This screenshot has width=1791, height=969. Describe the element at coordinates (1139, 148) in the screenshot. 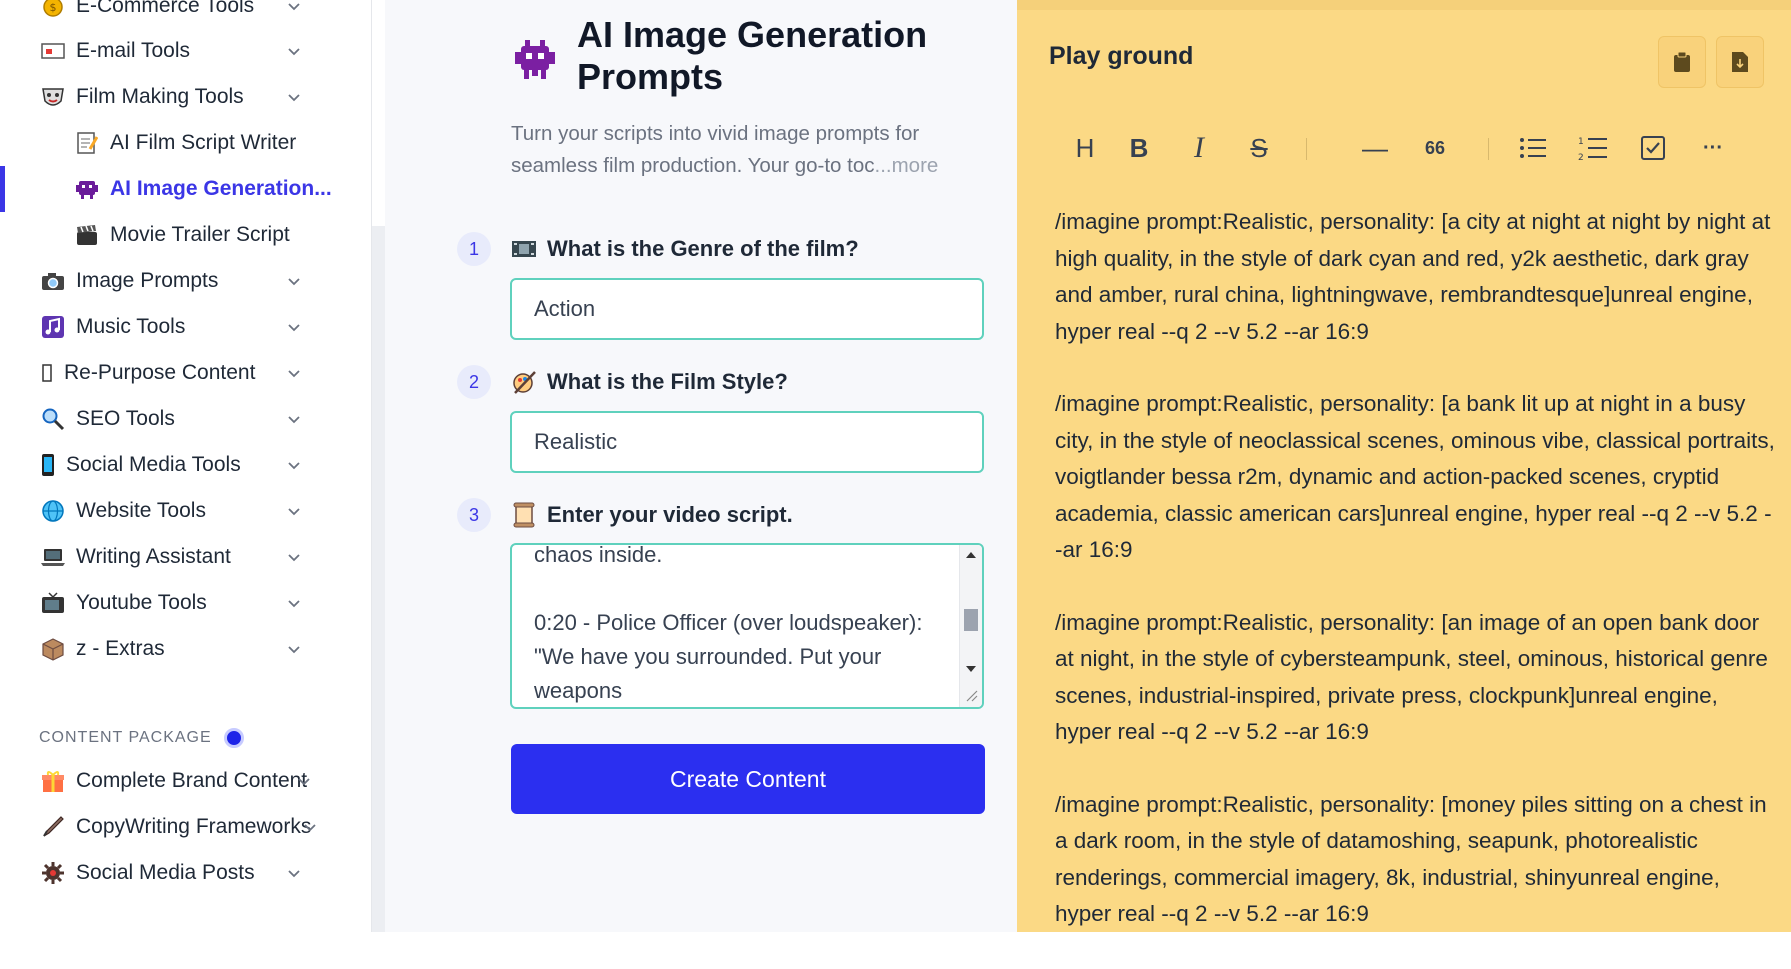

I see `bold-button: B` at that location.